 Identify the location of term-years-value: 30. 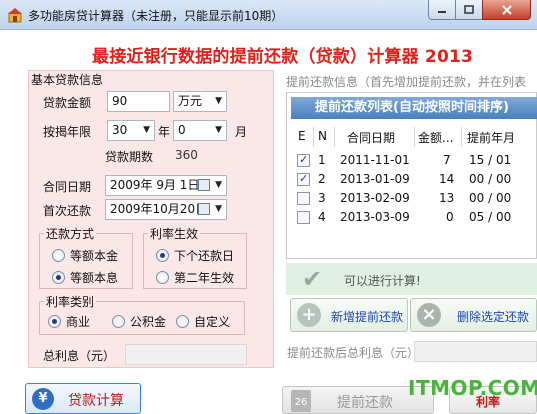
(120, 130).